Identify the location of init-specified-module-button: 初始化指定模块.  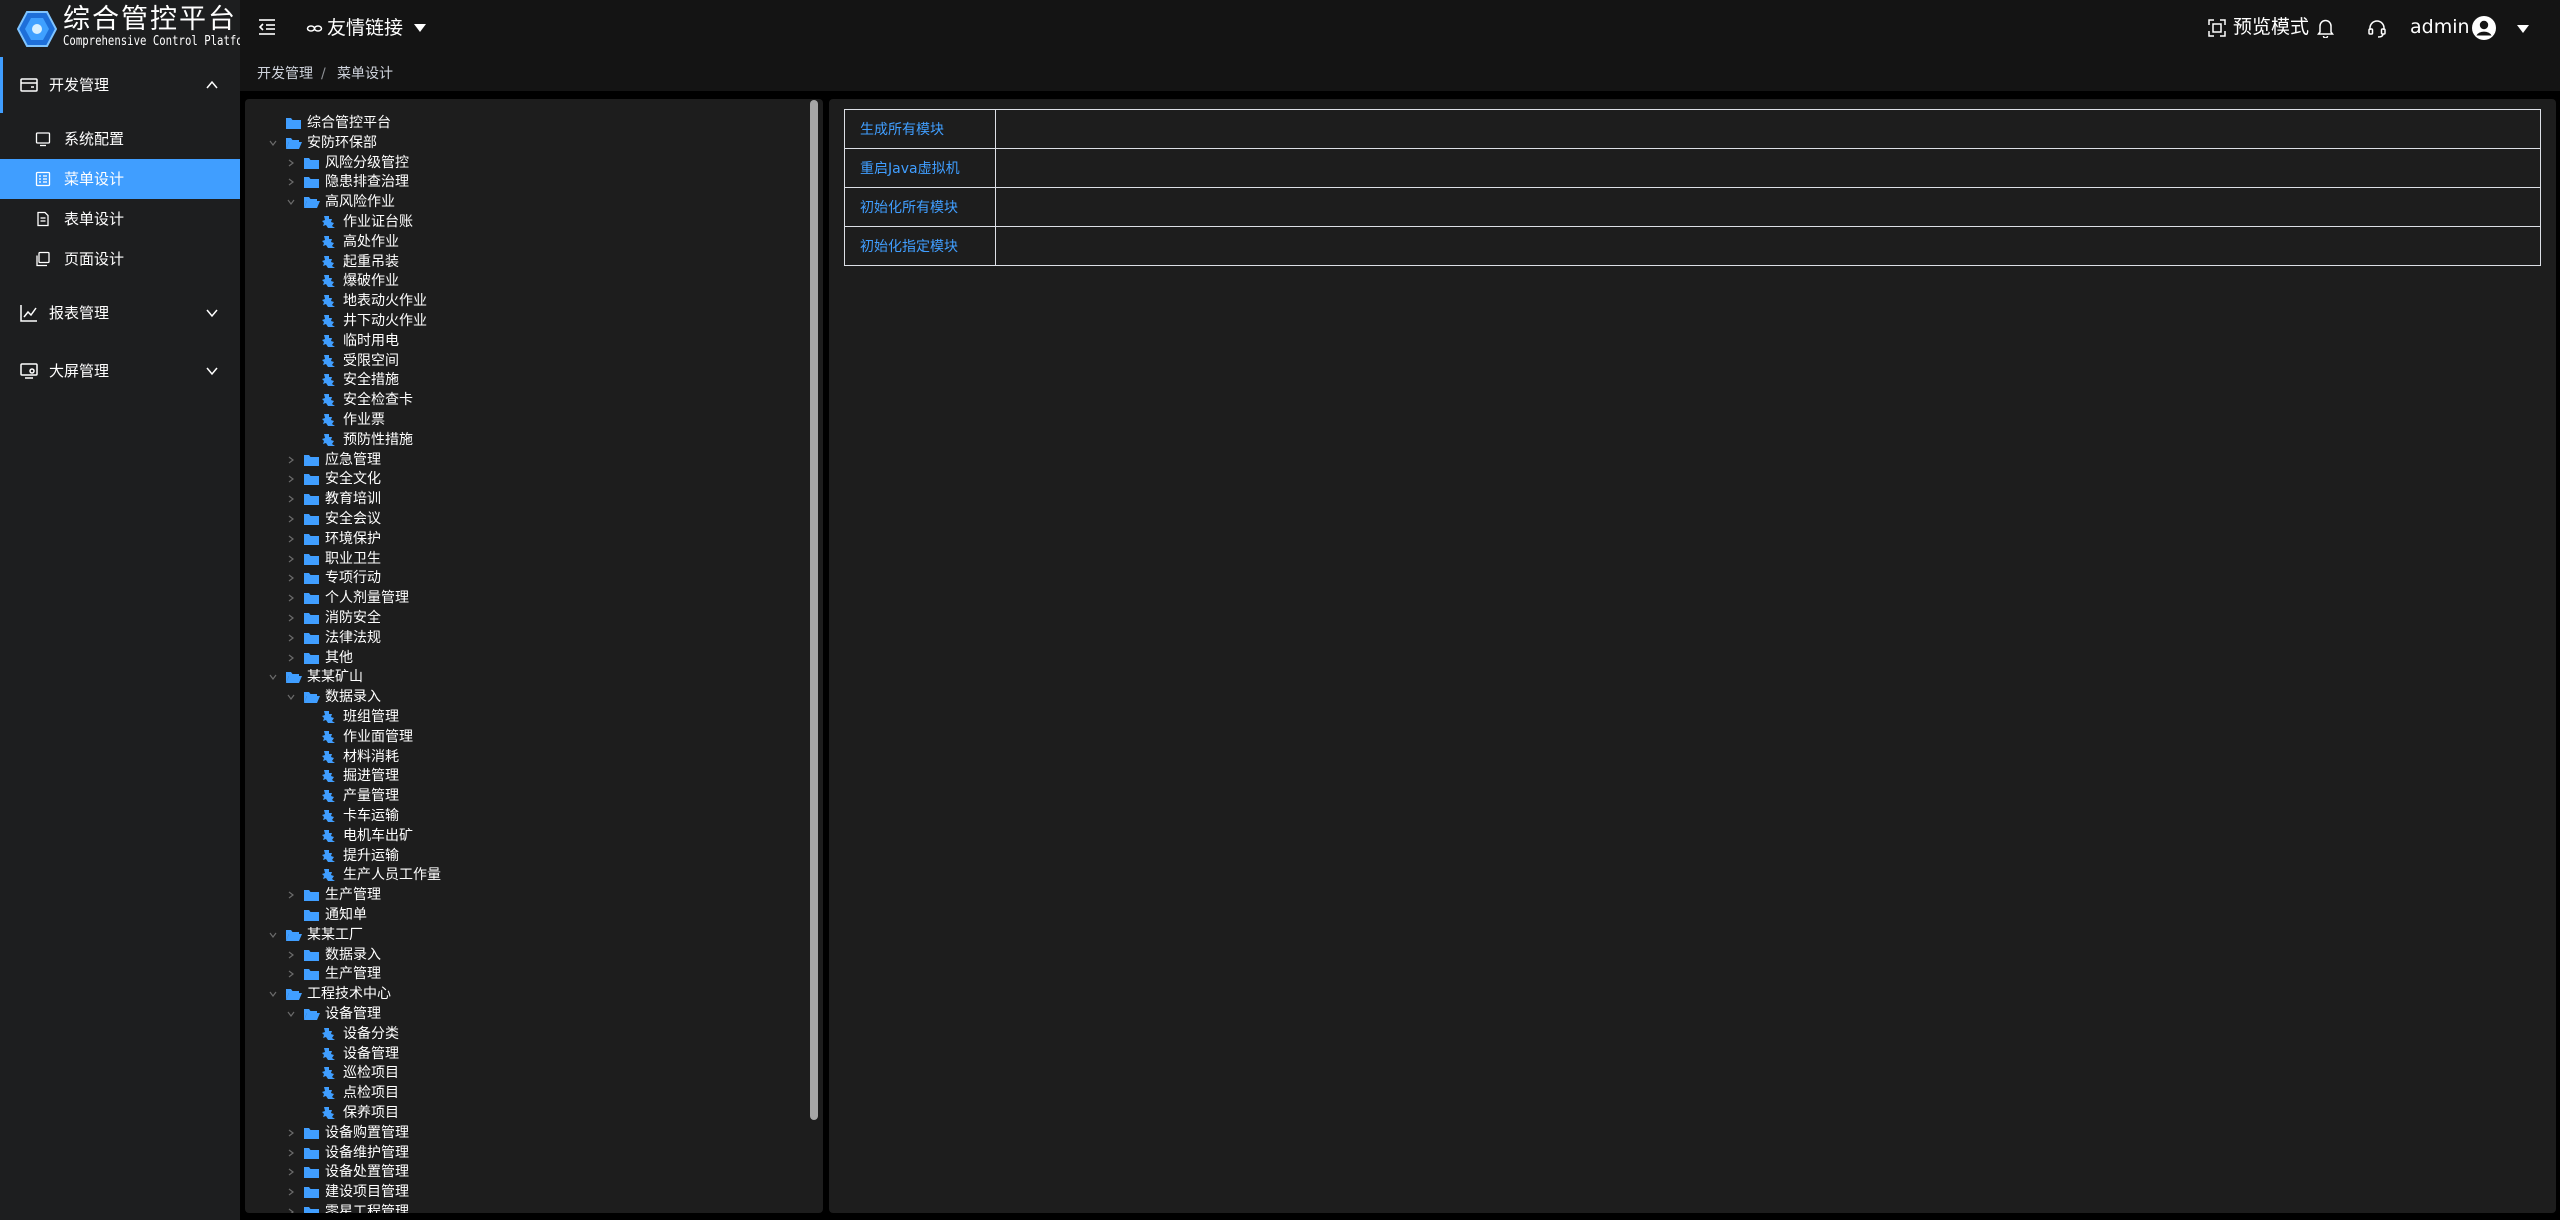
(920, 246).